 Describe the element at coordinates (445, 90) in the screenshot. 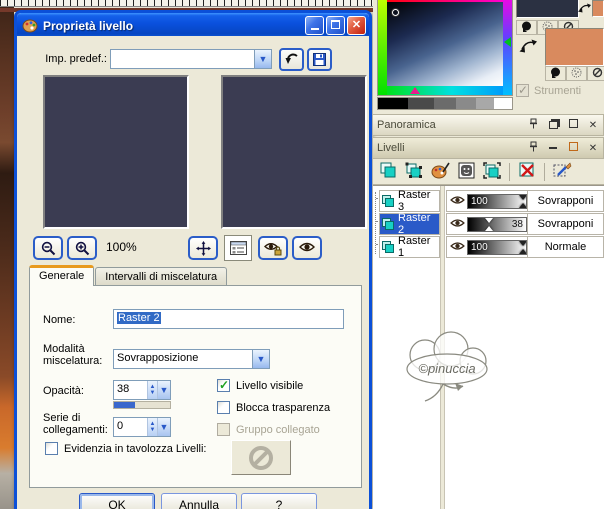

I see `hue-frame-bottom` at that location.